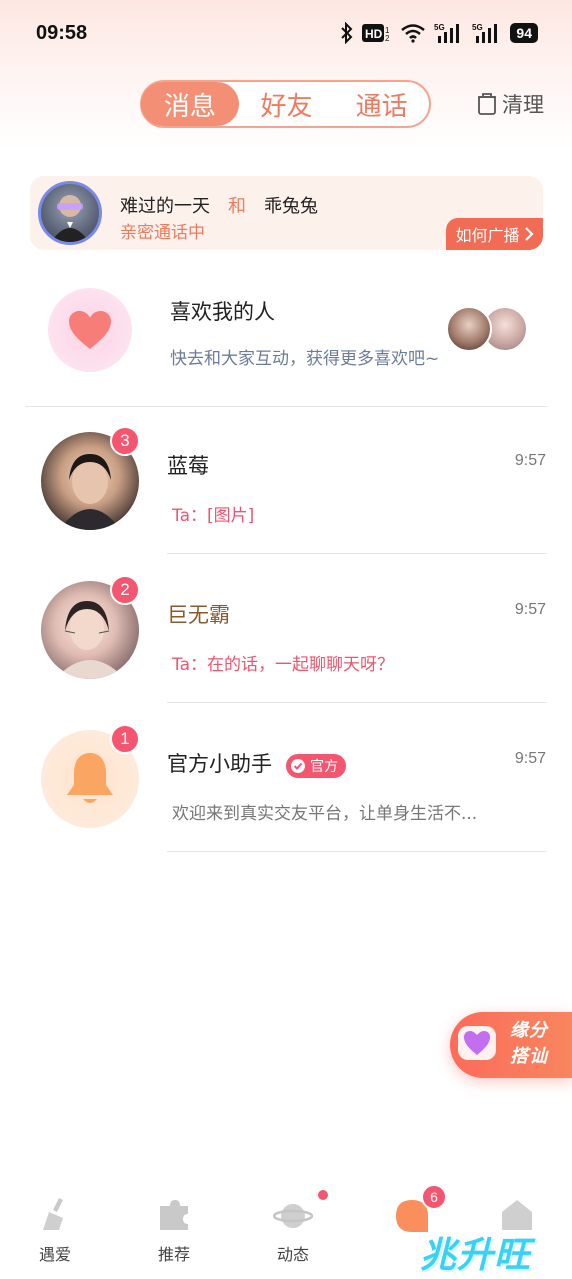  I want to click on chat-item: 3 蓝莓 9:57 Ta：[图片], so click(286, 480).